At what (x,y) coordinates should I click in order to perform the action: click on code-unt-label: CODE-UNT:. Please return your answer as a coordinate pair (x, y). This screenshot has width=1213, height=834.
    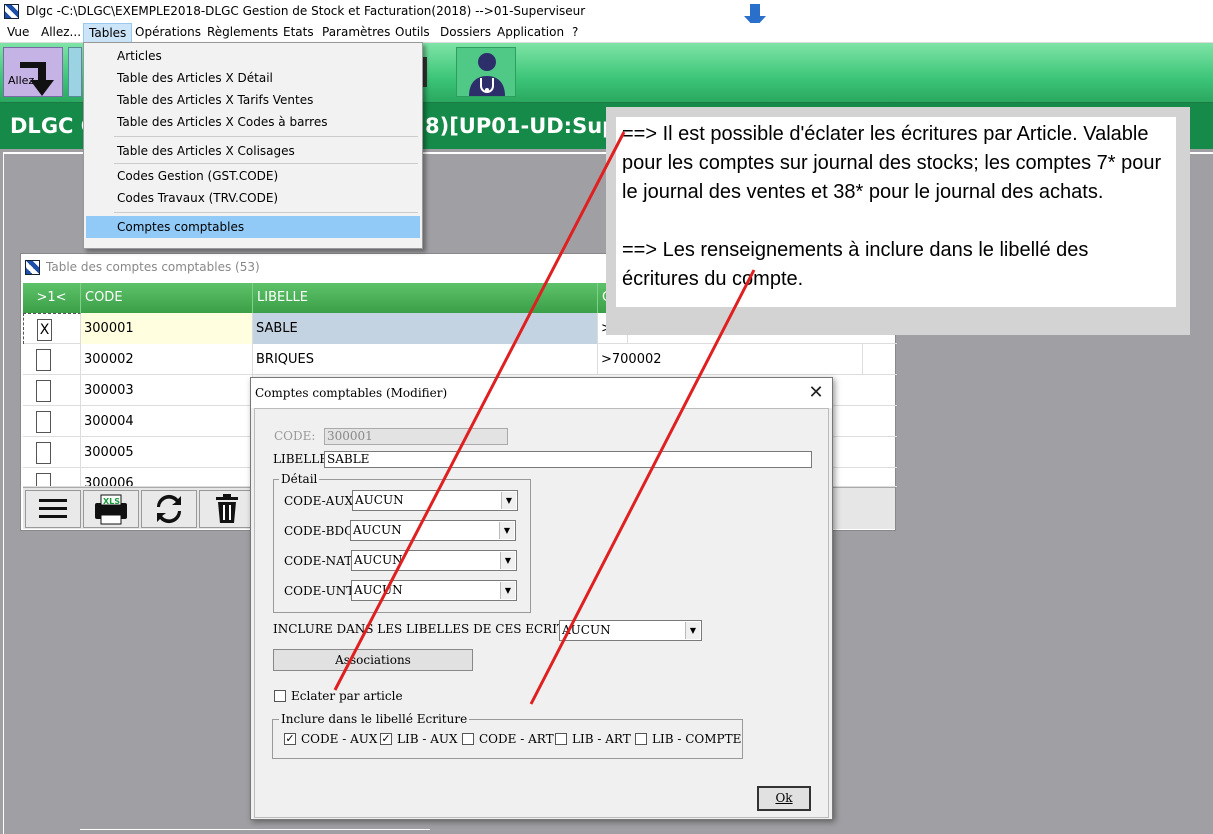
    Looking at the image, I should click on (321, 591).